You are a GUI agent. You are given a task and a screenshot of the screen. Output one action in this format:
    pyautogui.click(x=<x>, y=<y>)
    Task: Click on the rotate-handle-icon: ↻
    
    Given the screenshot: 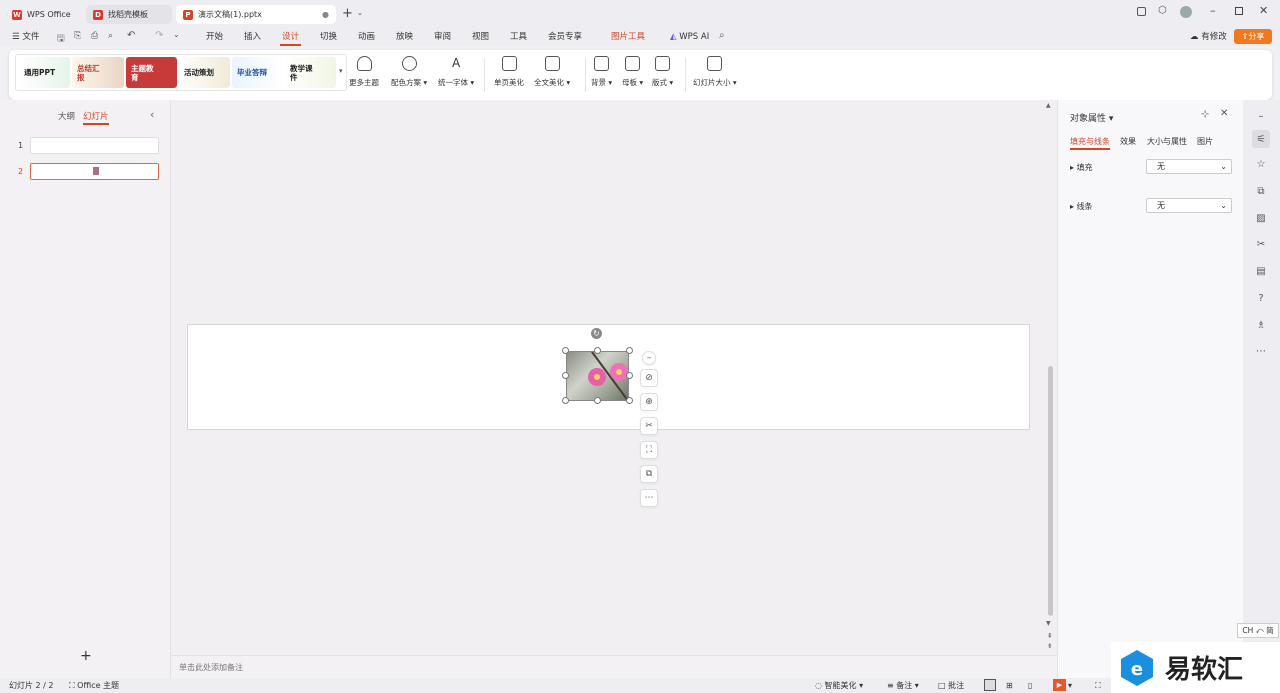 What is the action you would take?
    pyautogui.click(x=596, y=333)
    